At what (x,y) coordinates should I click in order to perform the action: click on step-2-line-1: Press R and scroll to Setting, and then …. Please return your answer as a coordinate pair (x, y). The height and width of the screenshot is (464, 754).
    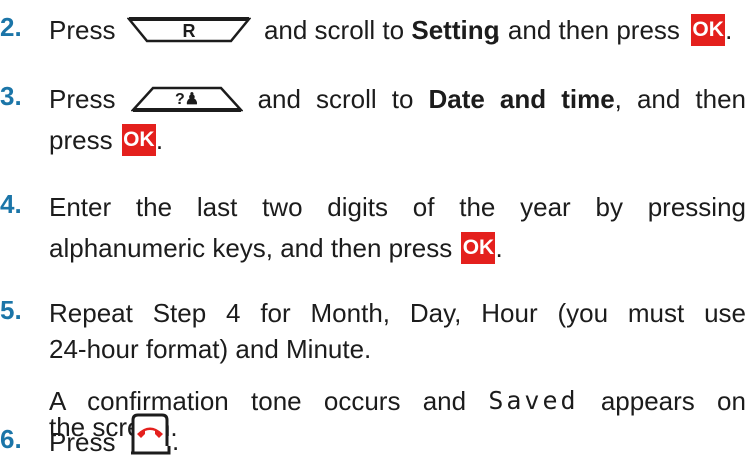
    Looking at the image, I should click on (391, 28).